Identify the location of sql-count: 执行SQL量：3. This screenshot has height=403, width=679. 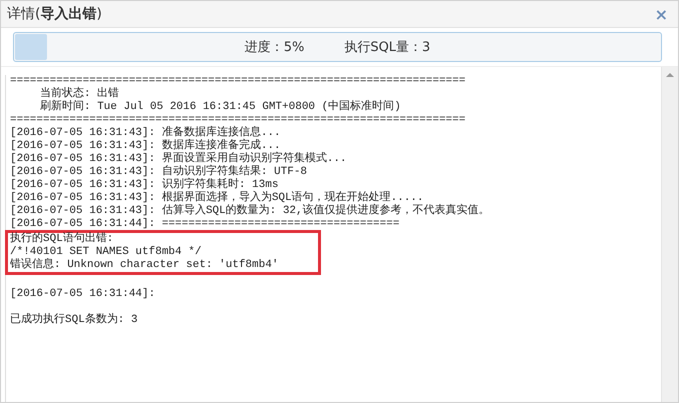
(387, 47).